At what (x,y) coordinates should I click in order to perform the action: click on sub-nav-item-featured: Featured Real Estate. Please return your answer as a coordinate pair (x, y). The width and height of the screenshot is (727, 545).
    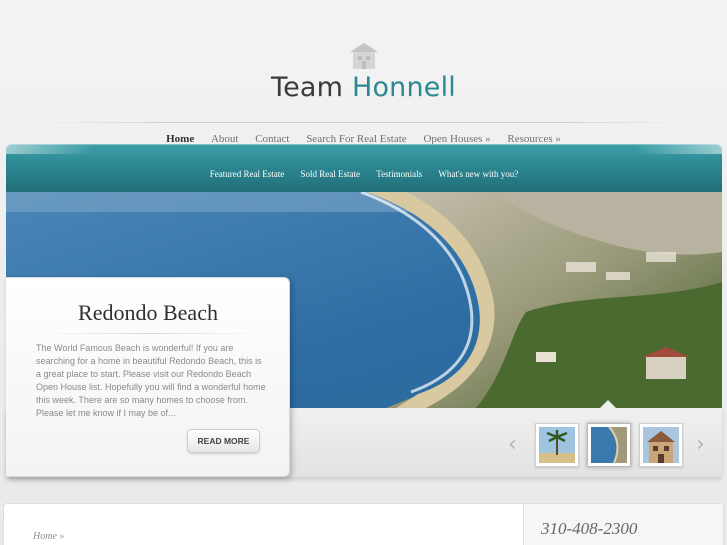
    Looking at the image, I should click on (247, 174).